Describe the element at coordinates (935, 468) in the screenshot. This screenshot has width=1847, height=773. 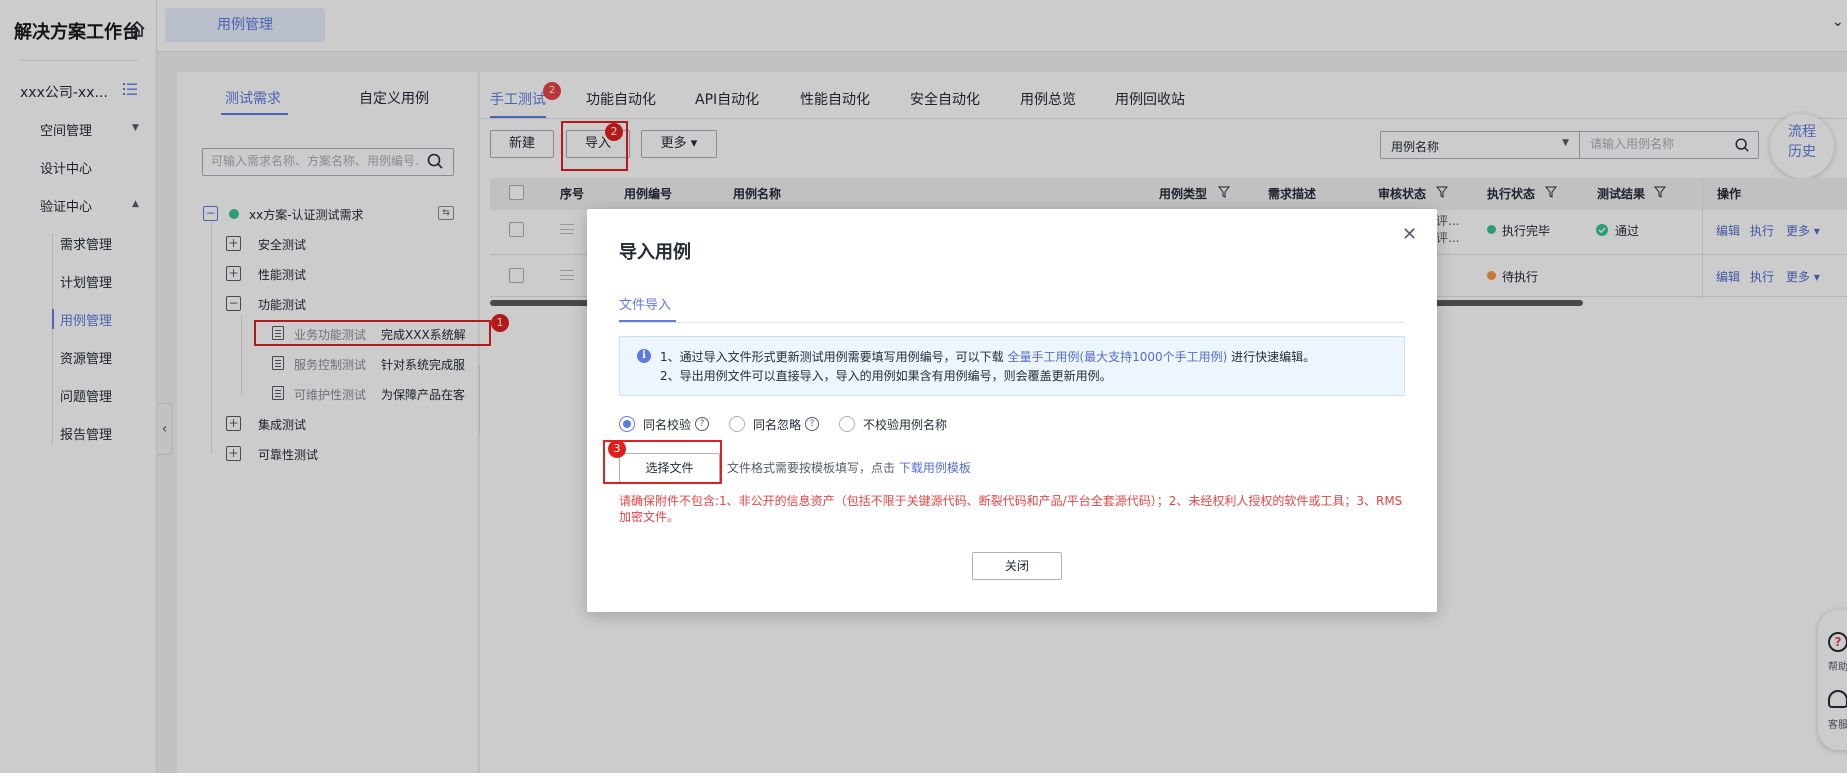
I see `download-template-link: 下载用例模板` at that location.